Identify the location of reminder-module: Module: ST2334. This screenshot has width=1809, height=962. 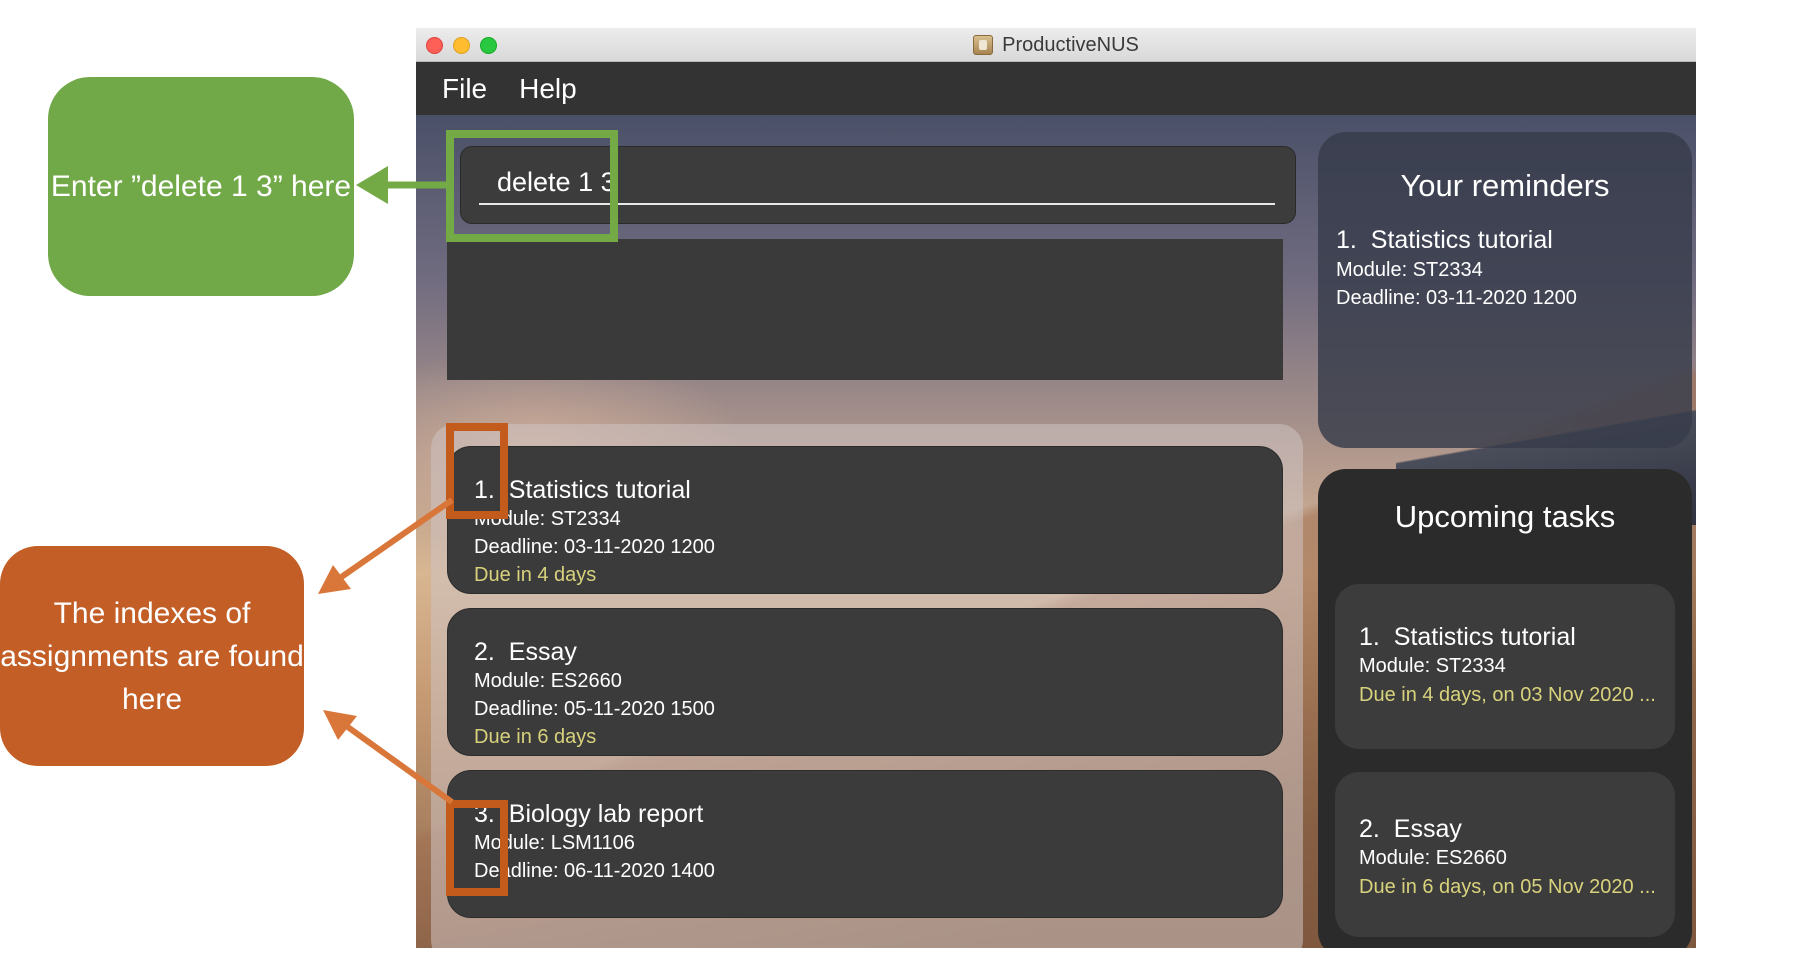
(1409, 270).